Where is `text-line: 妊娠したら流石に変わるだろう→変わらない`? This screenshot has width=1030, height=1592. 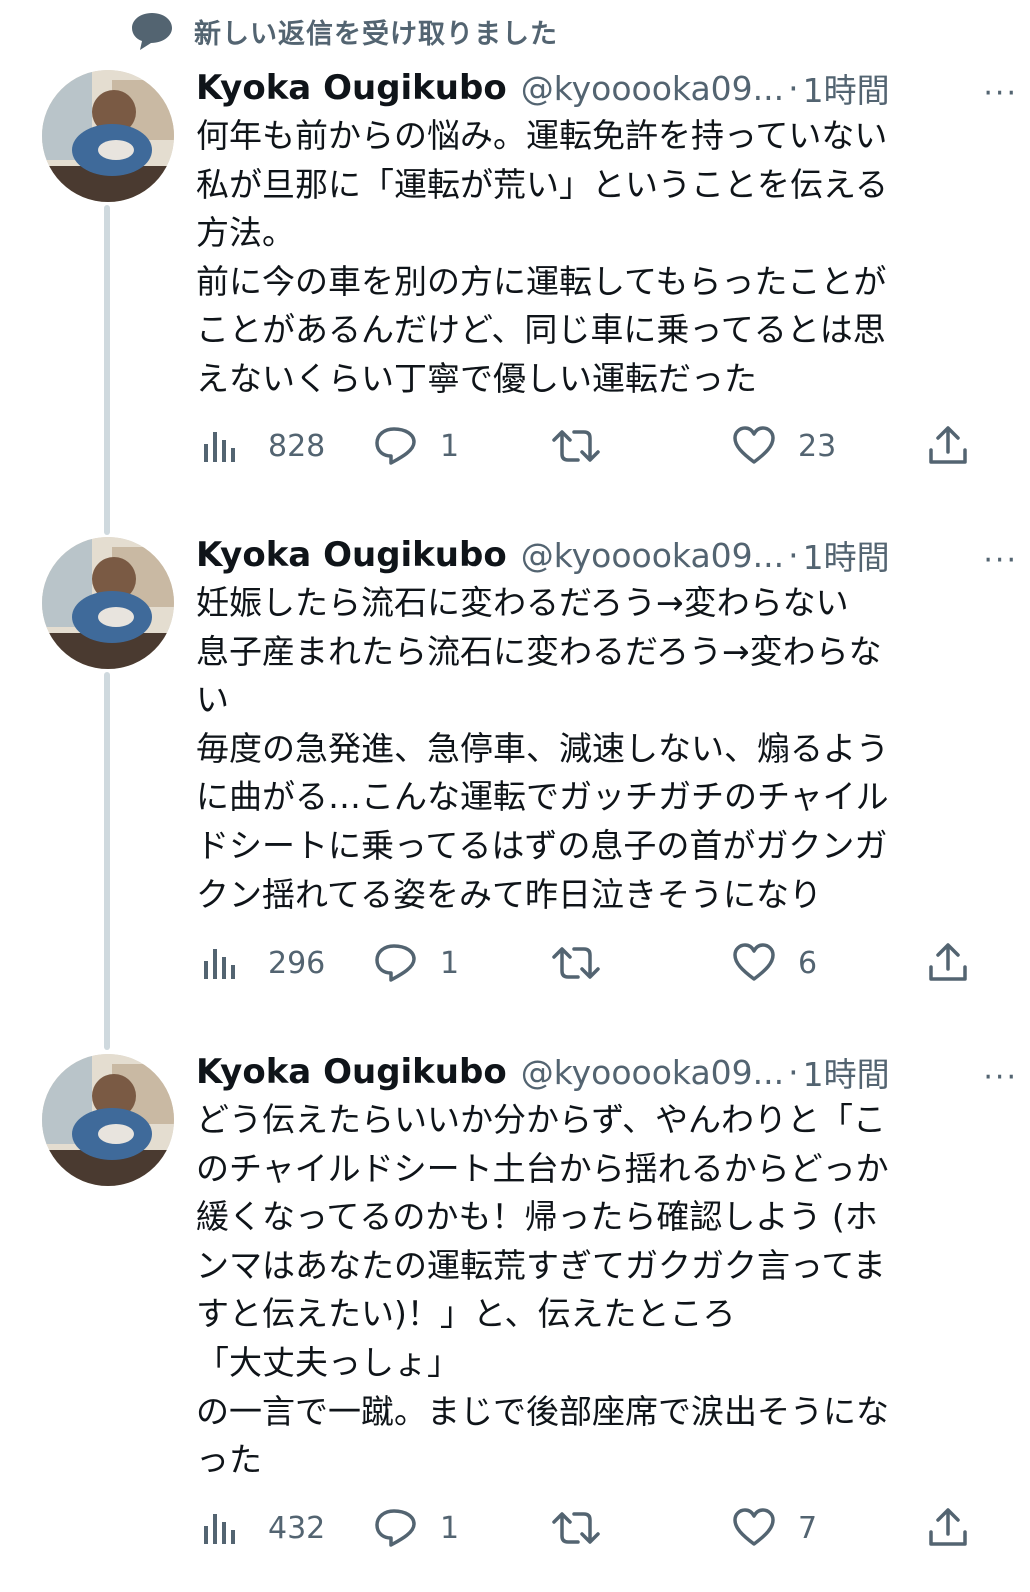 text-line: 妊娠したら流石に変わるだろう→変わらない is located at coordinates (522, 602).